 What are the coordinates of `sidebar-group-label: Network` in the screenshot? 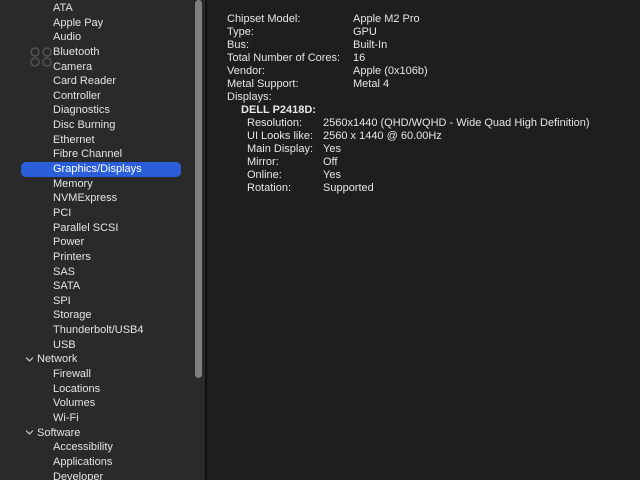 It's located at (57, 359).